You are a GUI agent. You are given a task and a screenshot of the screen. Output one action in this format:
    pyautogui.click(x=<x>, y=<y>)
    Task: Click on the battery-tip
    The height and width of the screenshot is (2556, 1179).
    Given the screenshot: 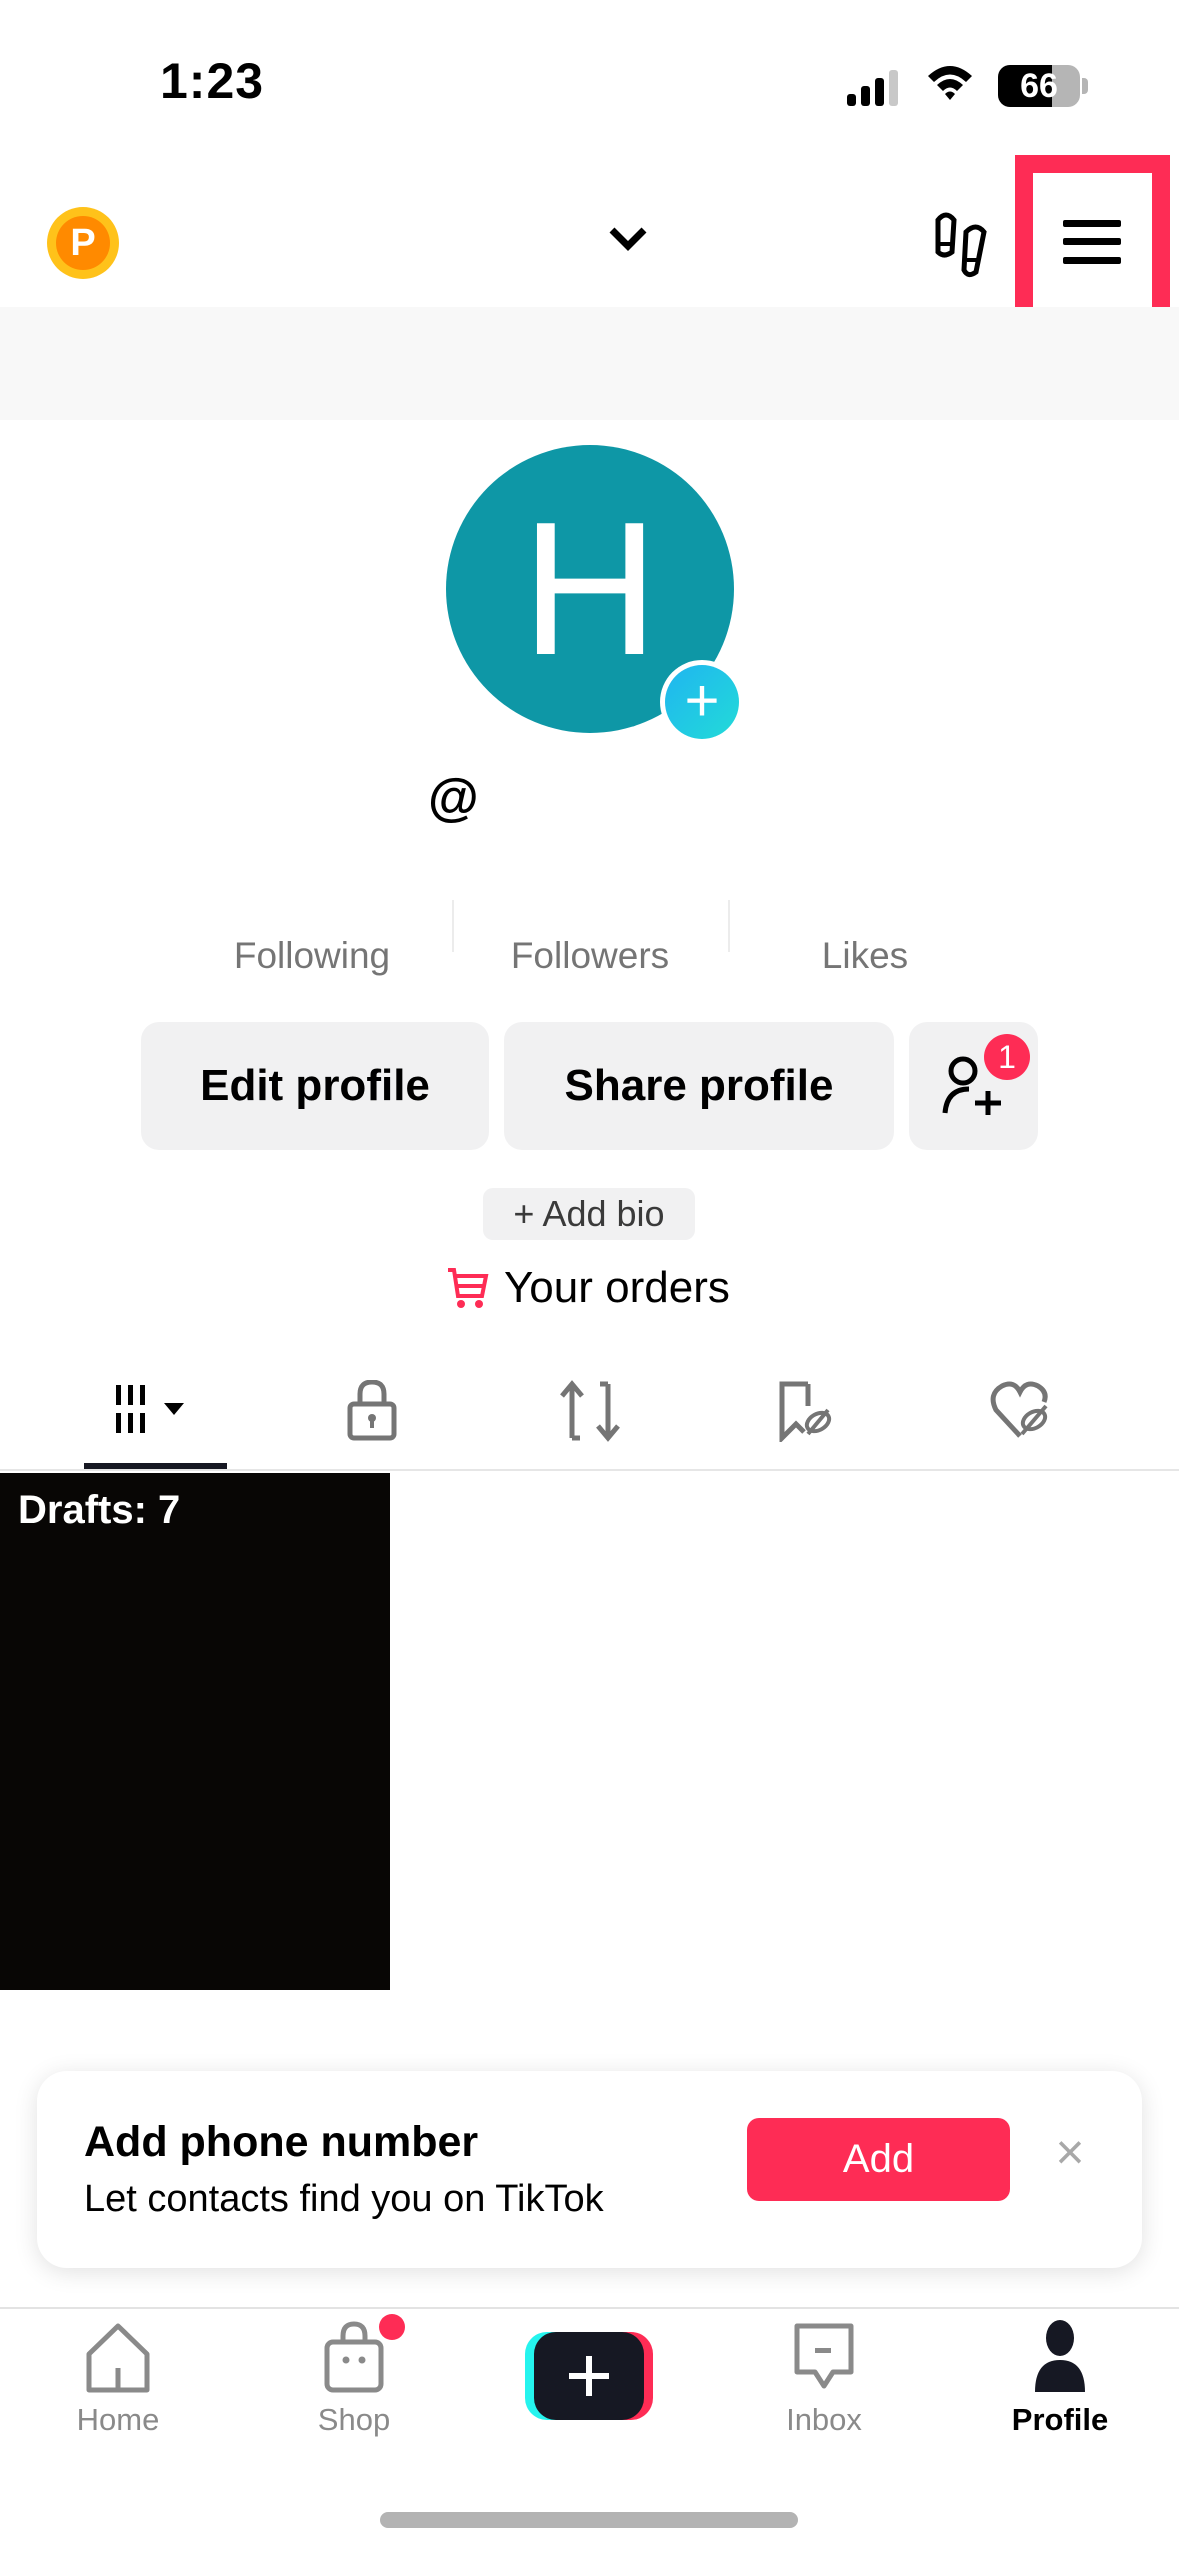 What is the action you would take?
    pyautogui.click(x=1085, y=86)
    